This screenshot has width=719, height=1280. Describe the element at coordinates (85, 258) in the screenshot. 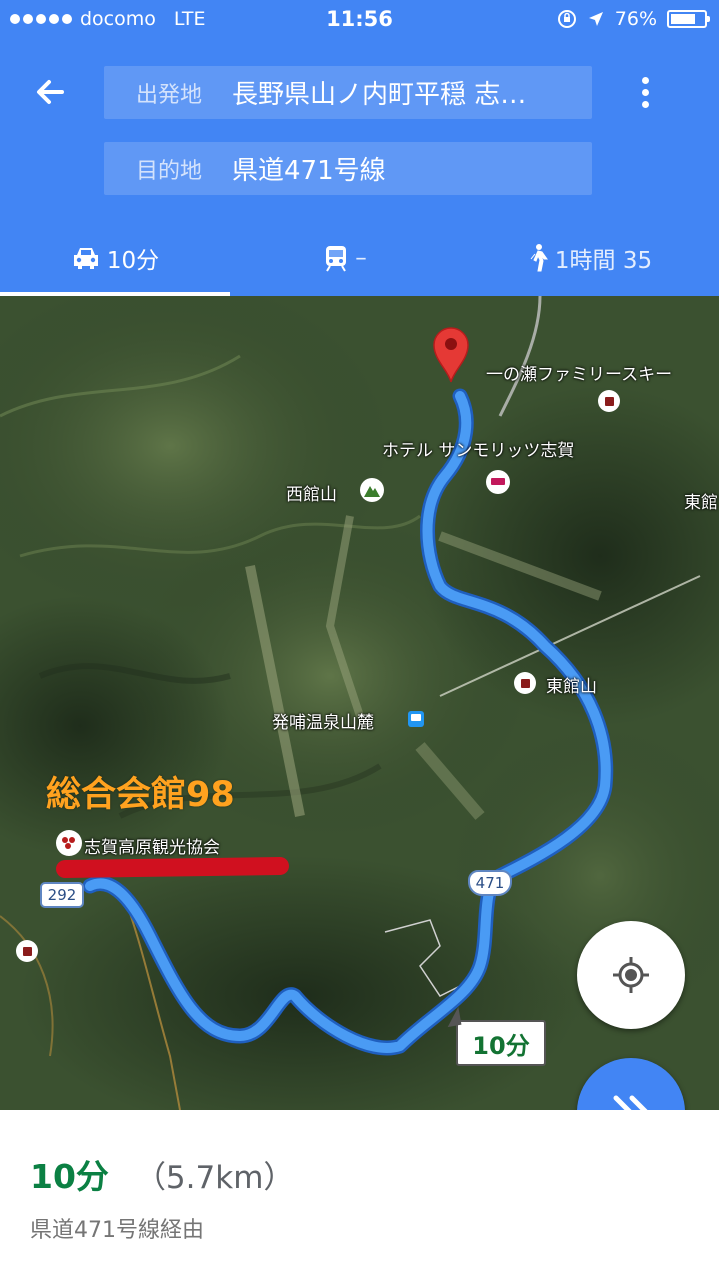

I see `car-icon` at that location.